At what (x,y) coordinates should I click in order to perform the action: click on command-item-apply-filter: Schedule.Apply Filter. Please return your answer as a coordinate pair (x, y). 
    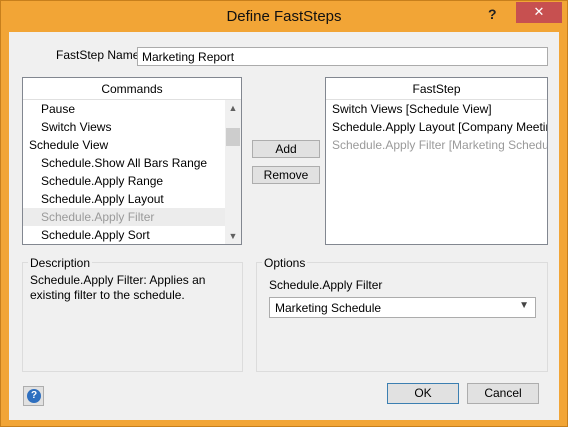
    Looking at the image, I should click on (124, 217).